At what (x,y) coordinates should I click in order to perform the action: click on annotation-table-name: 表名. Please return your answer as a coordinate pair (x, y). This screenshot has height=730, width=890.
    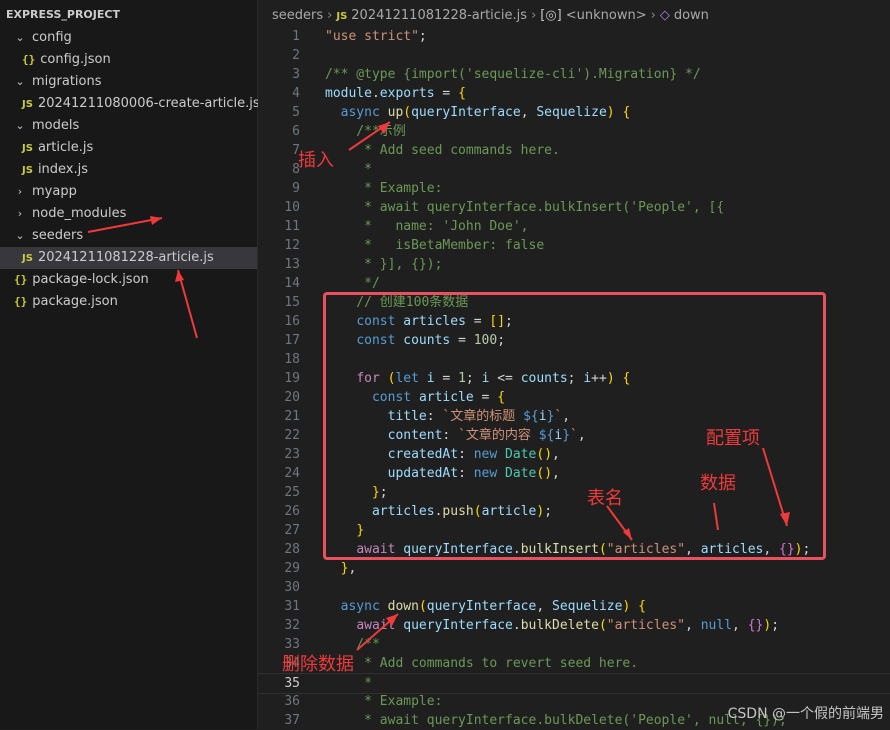
    Looking at the image, I should click on (605, 498).